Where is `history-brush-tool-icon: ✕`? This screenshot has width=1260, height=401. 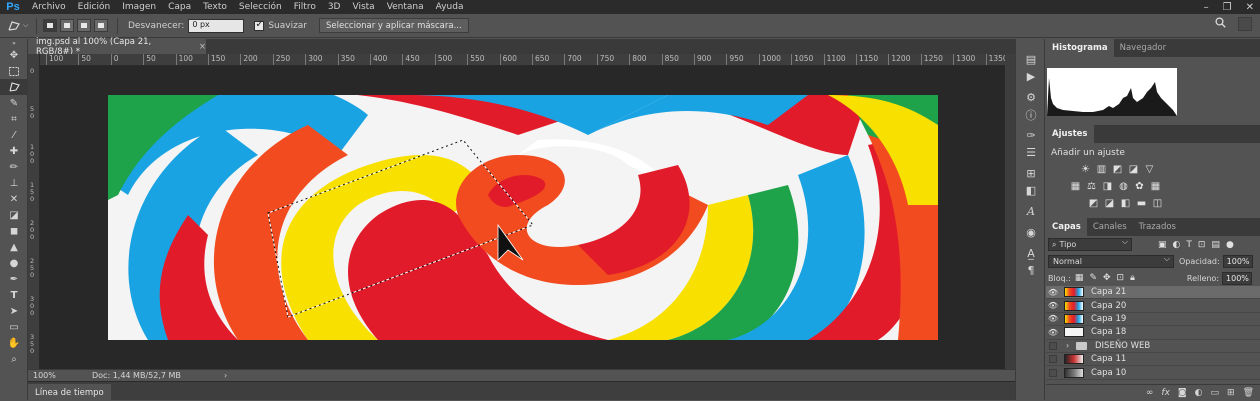
history-brush-tool-icon: ✕ is located at coordinates (14, 199).